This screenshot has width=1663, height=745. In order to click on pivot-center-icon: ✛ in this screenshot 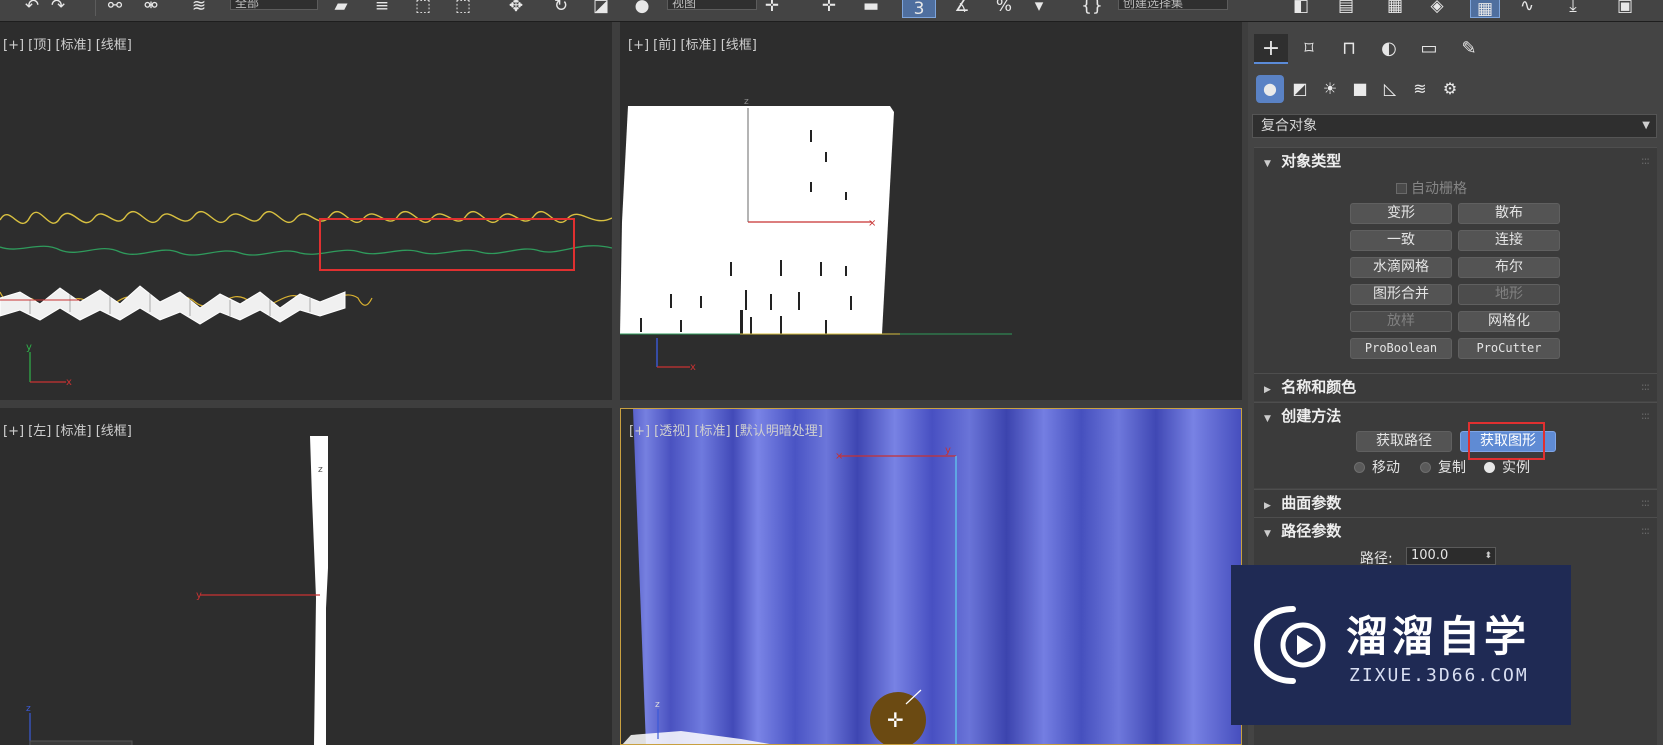, I will do `click(772, 8)`.